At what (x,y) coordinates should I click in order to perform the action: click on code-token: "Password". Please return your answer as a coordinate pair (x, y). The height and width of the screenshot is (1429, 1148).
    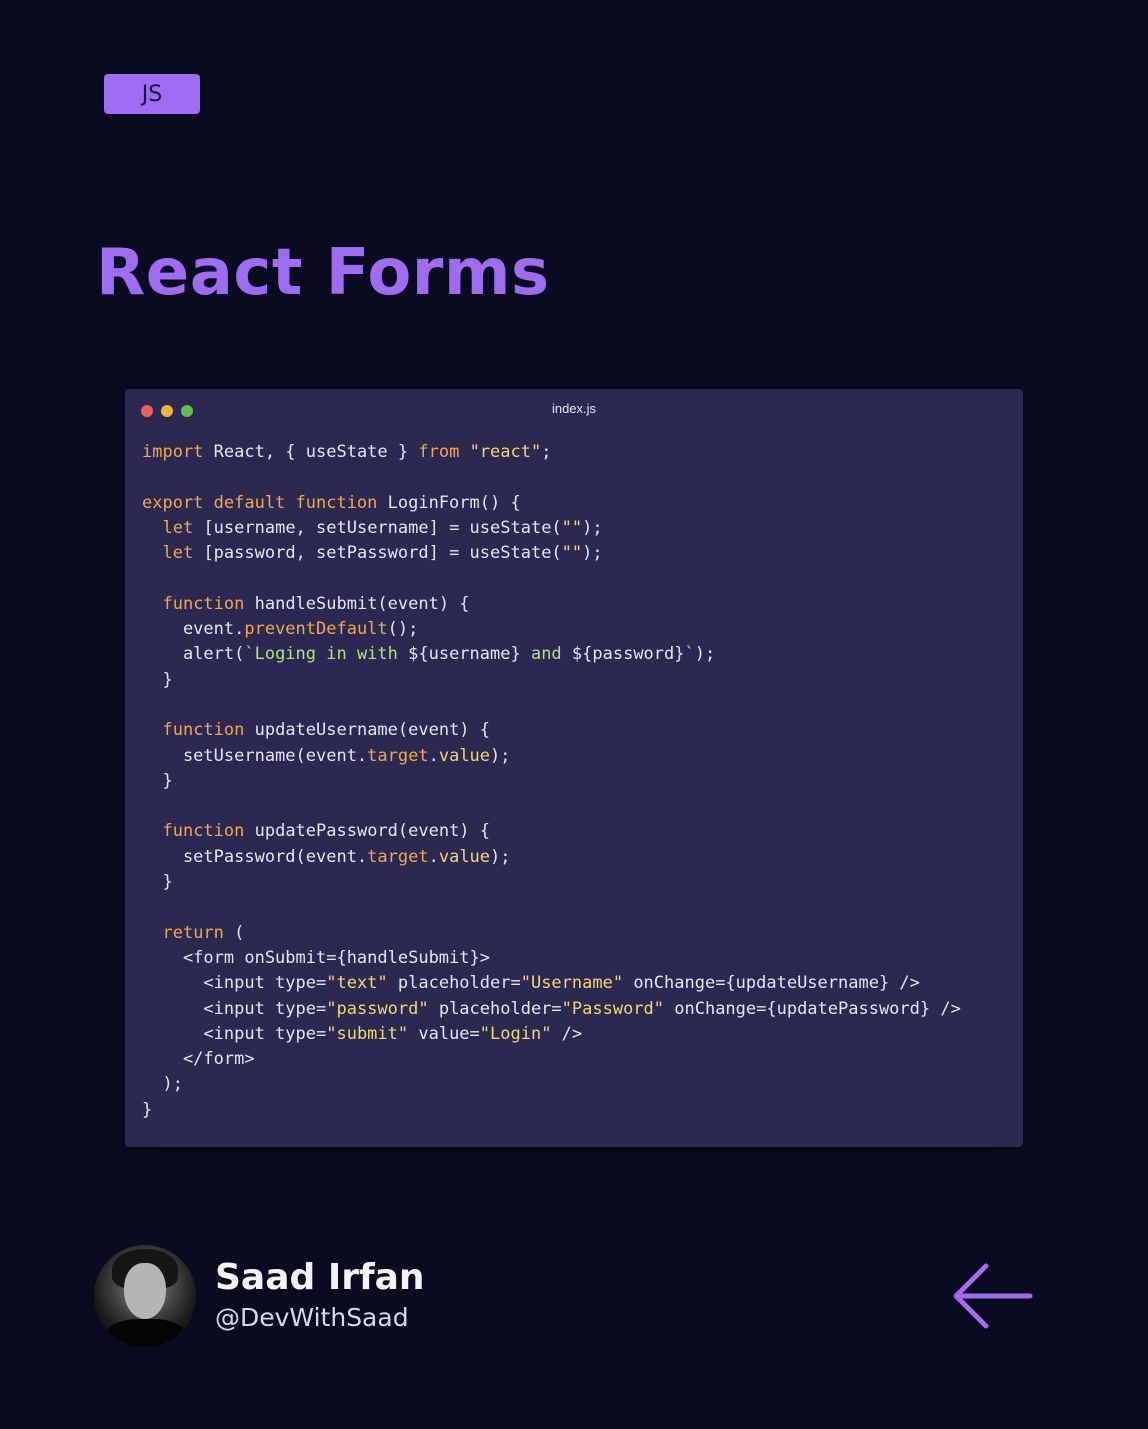
    Looking at the image, I should click on (613, 1008).